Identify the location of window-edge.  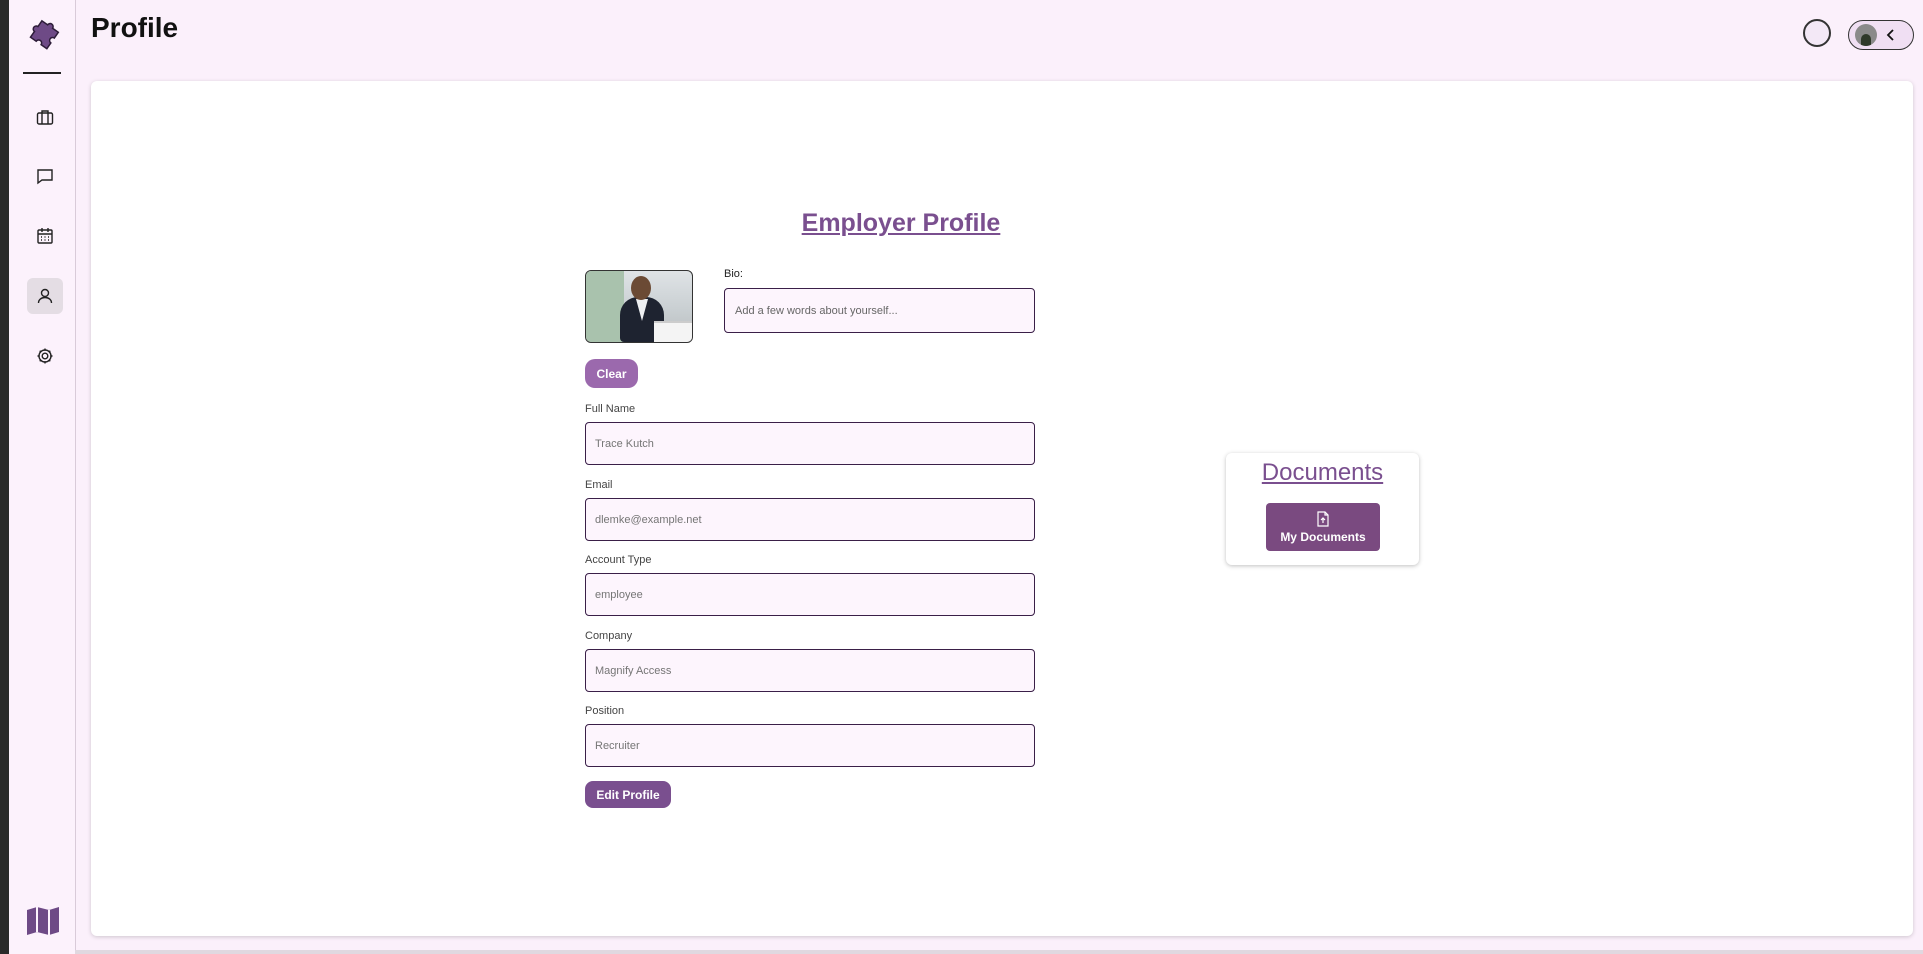
(4, 477).